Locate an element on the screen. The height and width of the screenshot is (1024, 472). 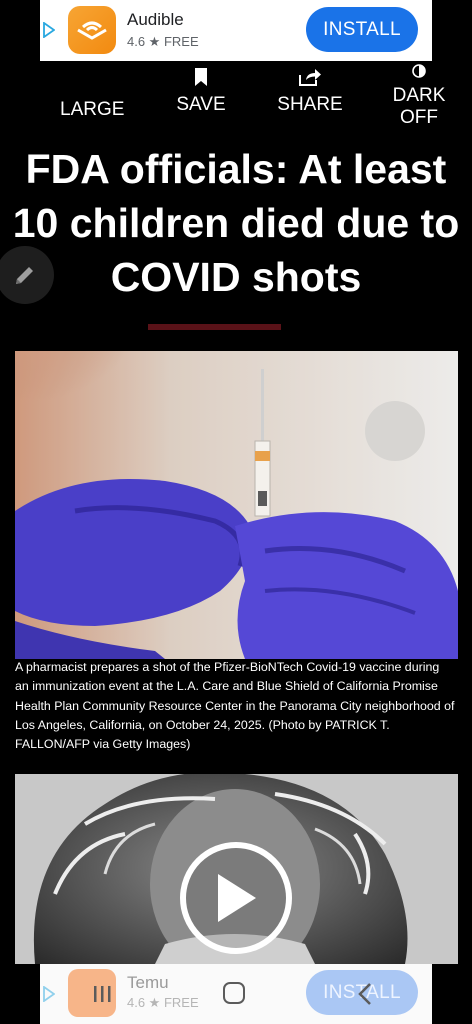
share-icon is located at coordinates (310, 77).